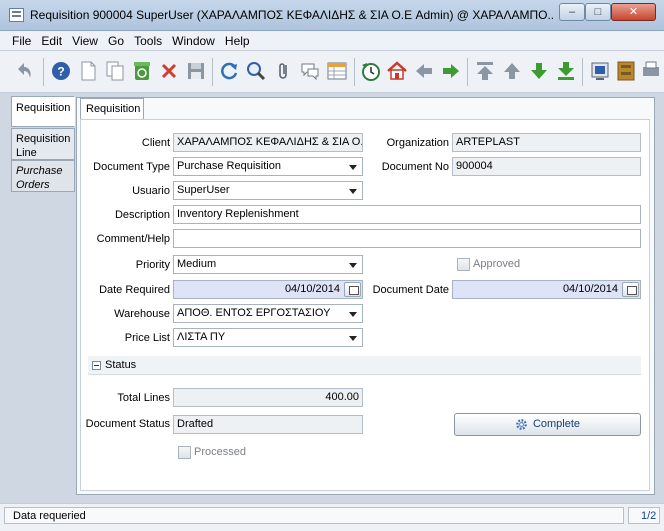  What do you see at coordinates (371, 71) in the screenshot?
I see `history-icon` at bounding box center [371, 71].